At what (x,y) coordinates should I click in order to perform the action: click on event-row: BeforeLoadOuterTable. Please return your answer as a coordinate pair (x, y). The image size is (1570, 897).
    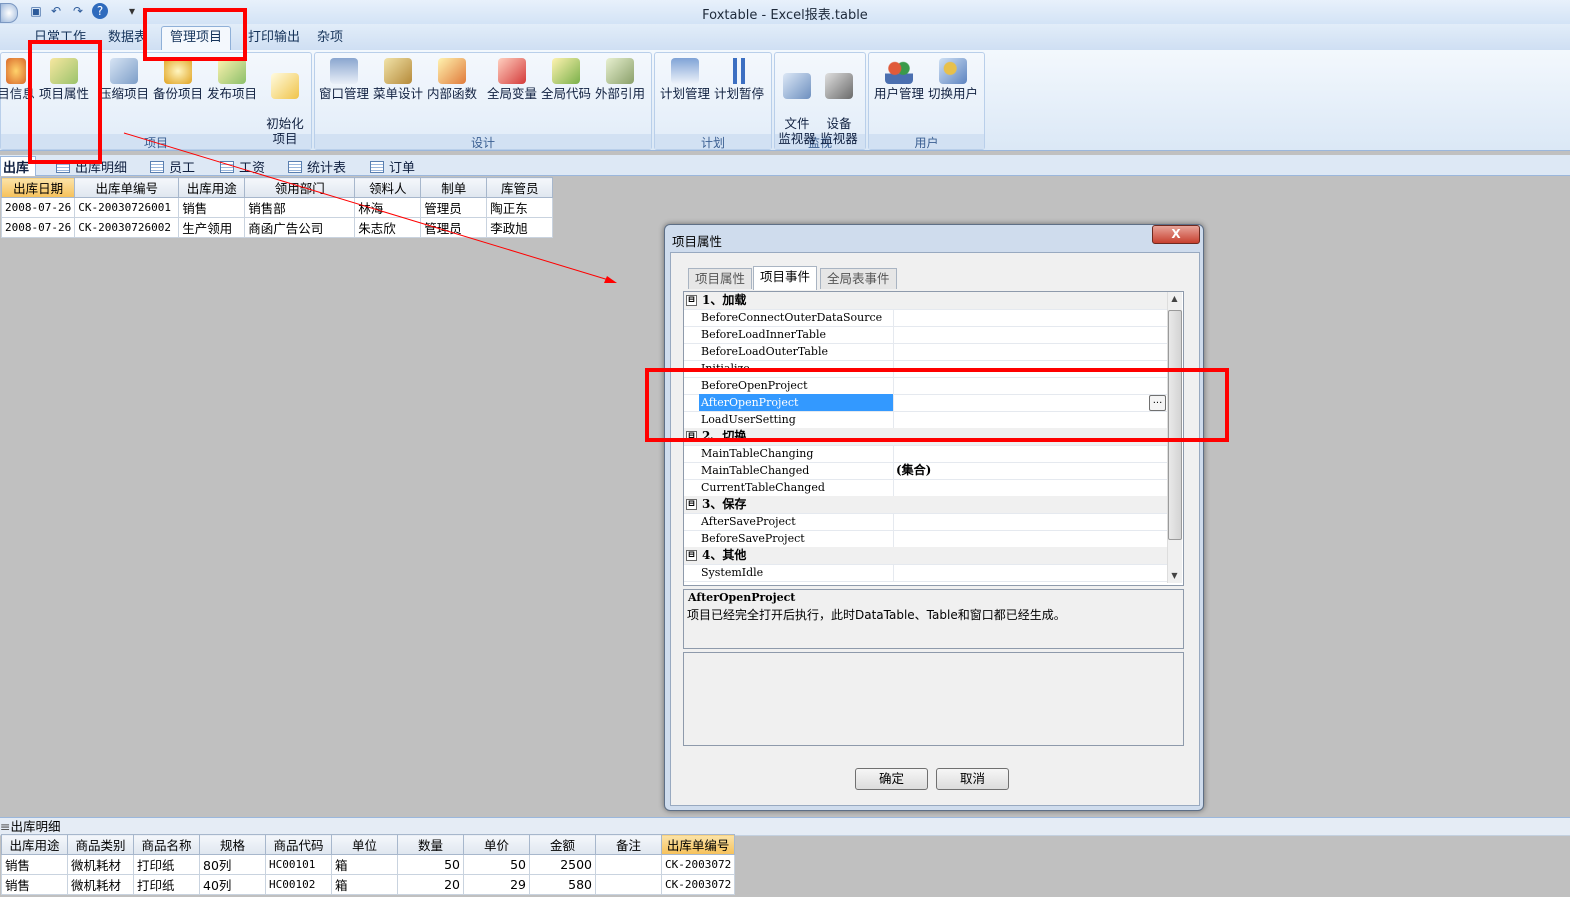
    Looking at the image, I should click on (926, 352).